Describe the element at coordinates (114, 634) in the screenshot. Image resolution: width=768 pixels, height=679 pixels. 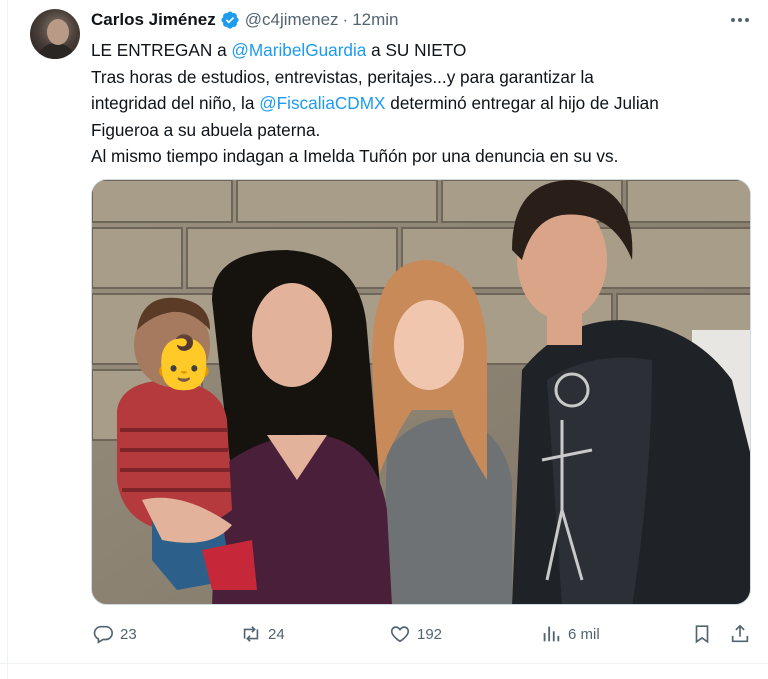
I see `reply-button: 23` at that location.